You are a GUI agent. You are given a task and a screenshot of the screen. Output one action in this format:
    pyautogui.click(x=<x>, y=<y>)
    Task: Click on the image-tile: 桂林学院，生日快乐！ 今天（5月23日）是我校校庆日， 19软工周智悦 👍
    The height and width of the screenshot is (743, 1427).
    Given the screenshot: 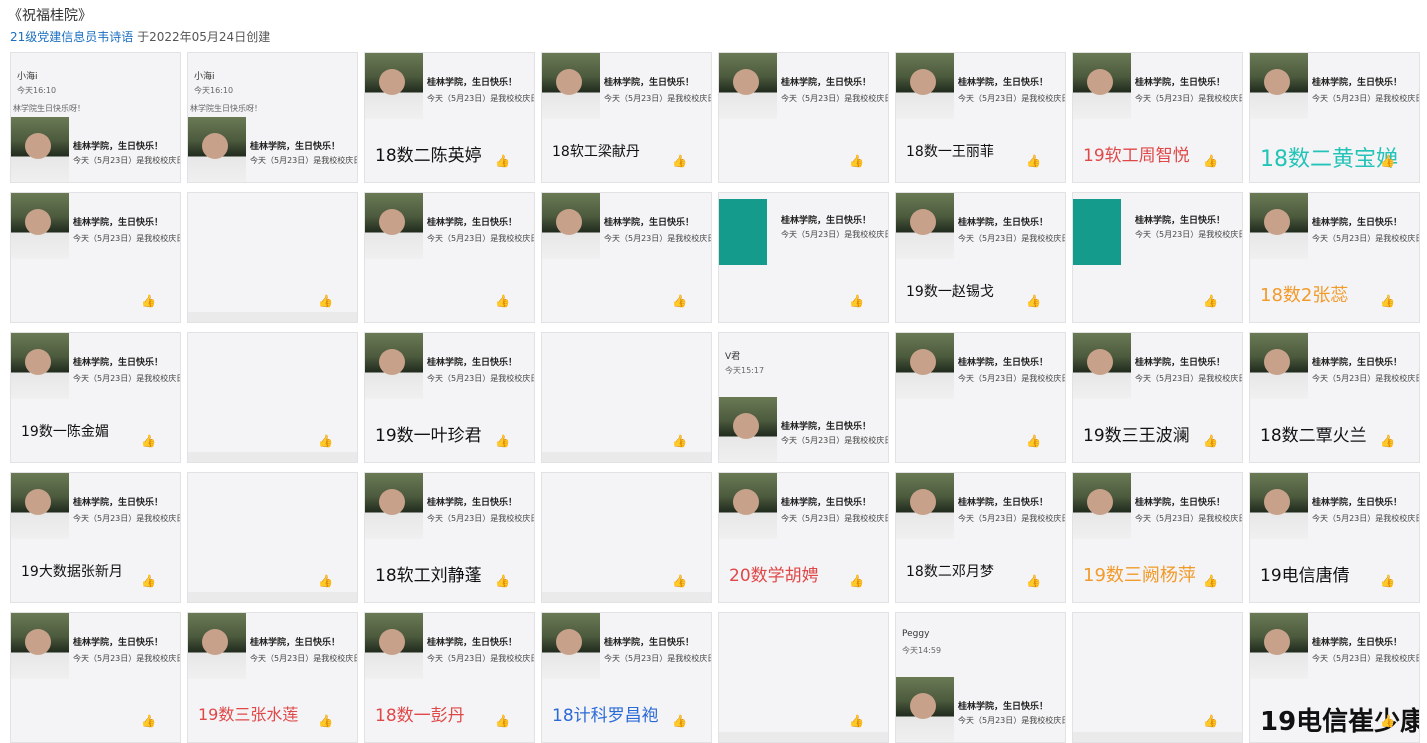 What is the action you would take?
    pyautogui.click(x=1157, y=117)
    